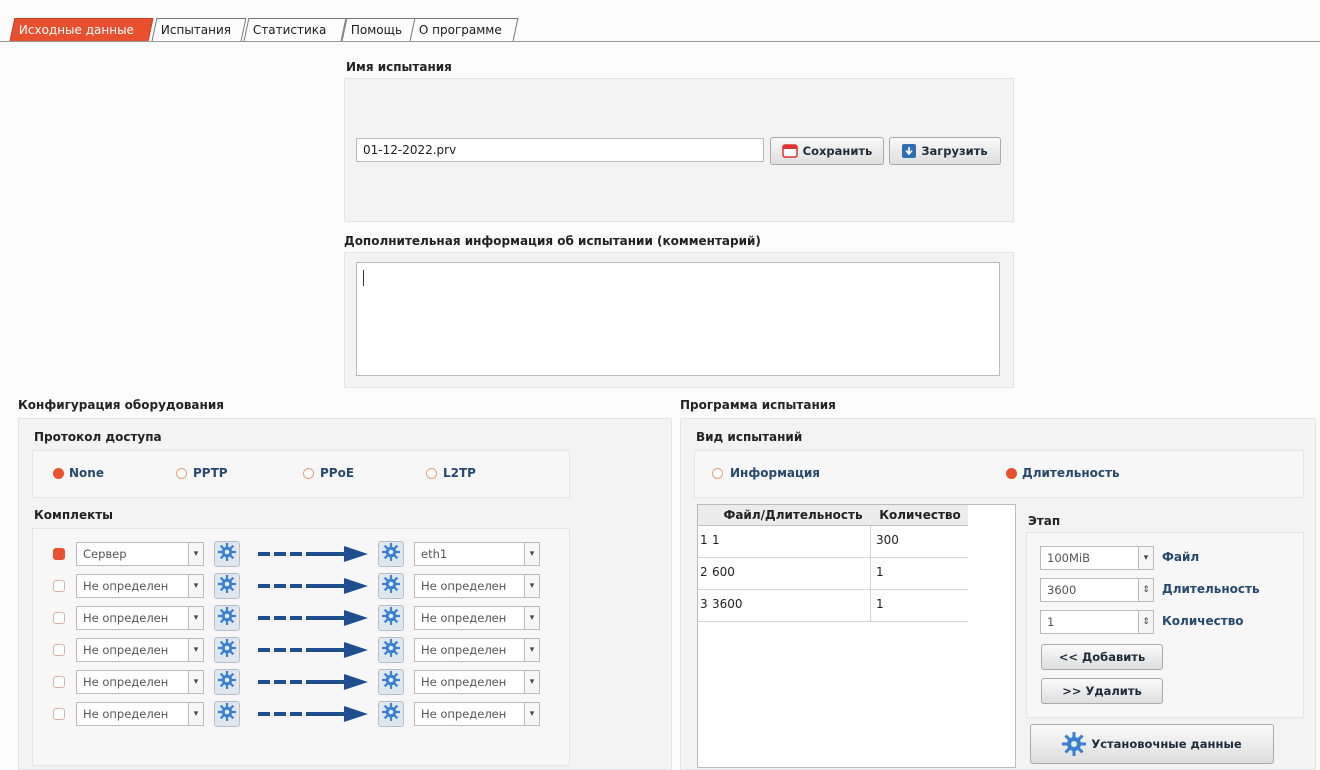 Image resolution: width=1320 pixels, height=770 pixels. I want to click on protocol-pptp-radio, so click(181, 473).